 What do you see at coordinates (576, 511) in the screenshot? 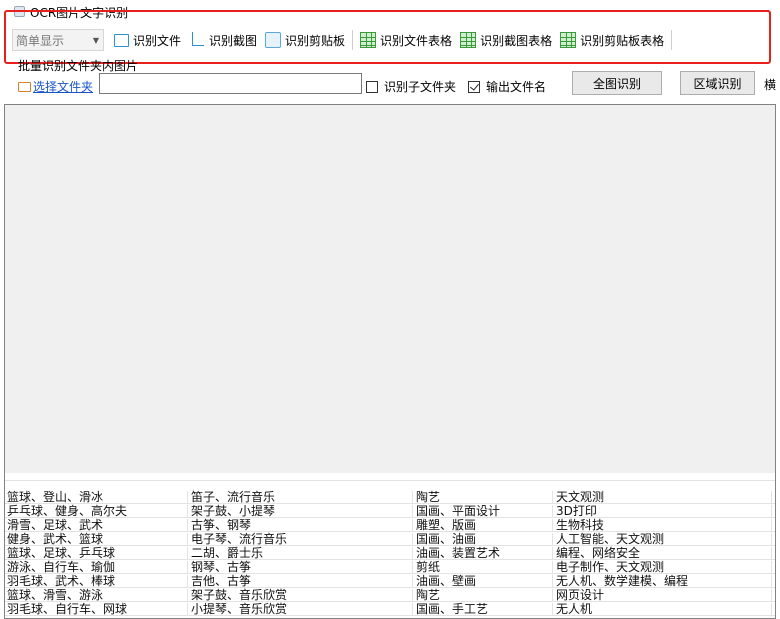
I see `table-cell: 3D打印` at bounding box center [576, 511].